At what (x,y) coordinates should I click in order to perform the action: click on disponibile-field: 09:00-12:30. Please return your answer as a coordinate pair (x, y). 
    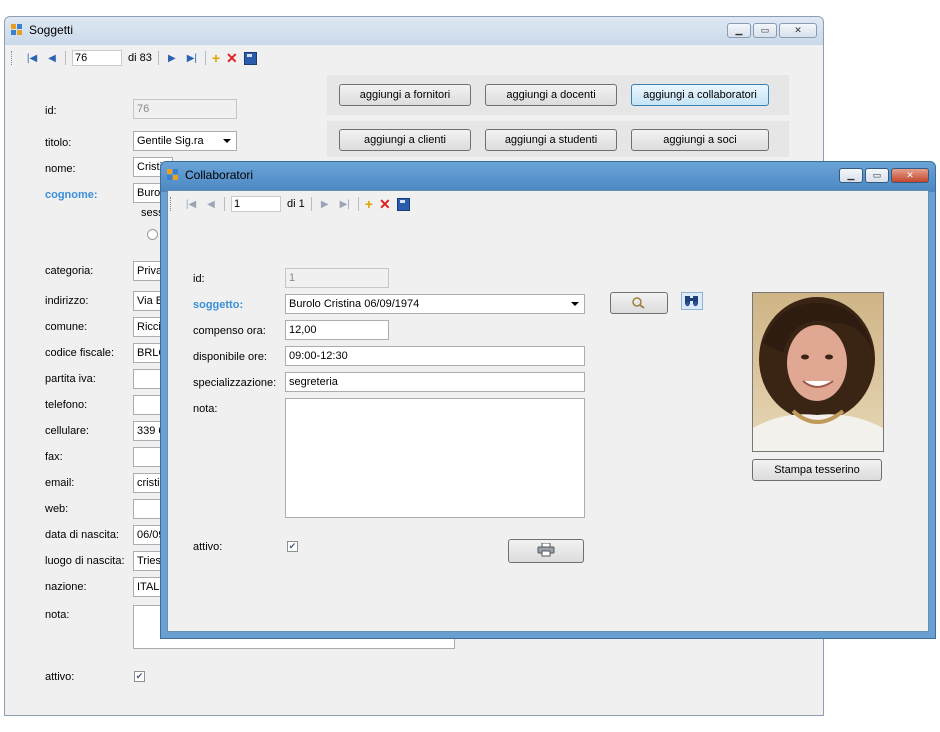
    Looking at the image, I should click on (435, 356).